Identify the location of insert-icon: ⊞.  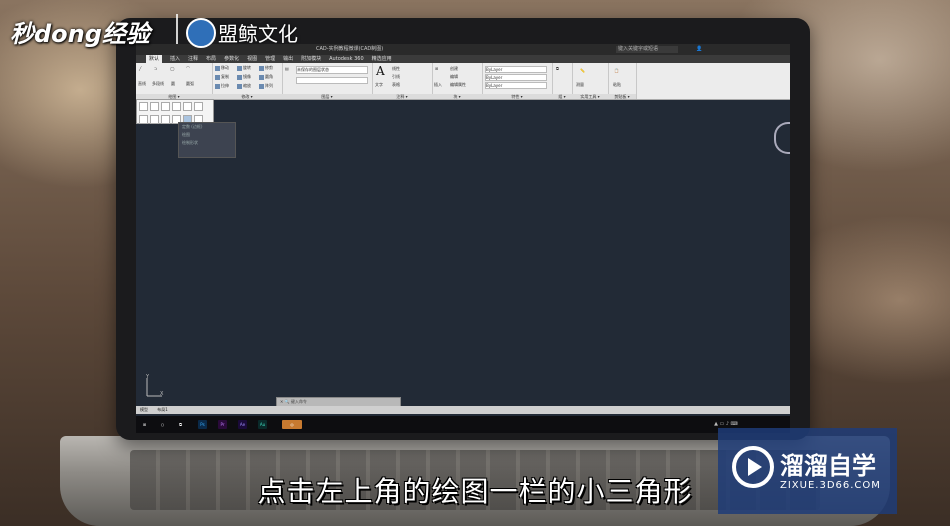
(436, 68).